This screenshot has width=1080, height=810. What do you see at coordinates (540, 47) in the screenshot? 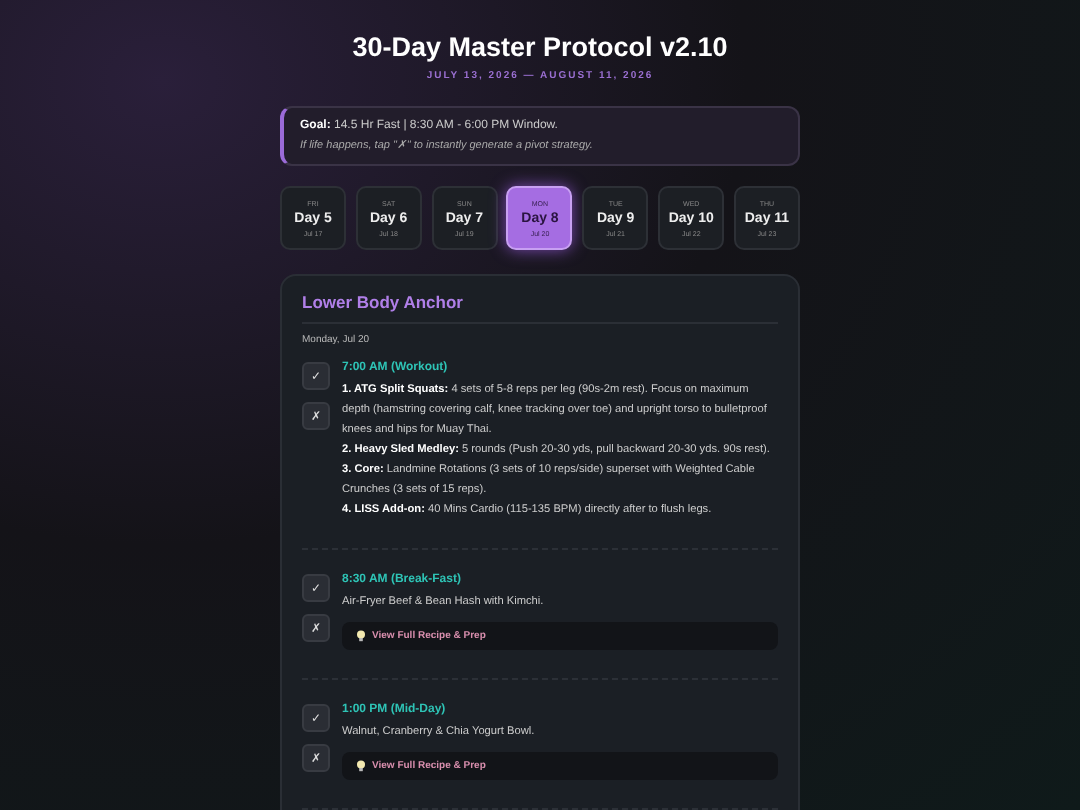
I see `page-title: 30-Day Master Protocol v2.10` at bounding box center [540, 47].